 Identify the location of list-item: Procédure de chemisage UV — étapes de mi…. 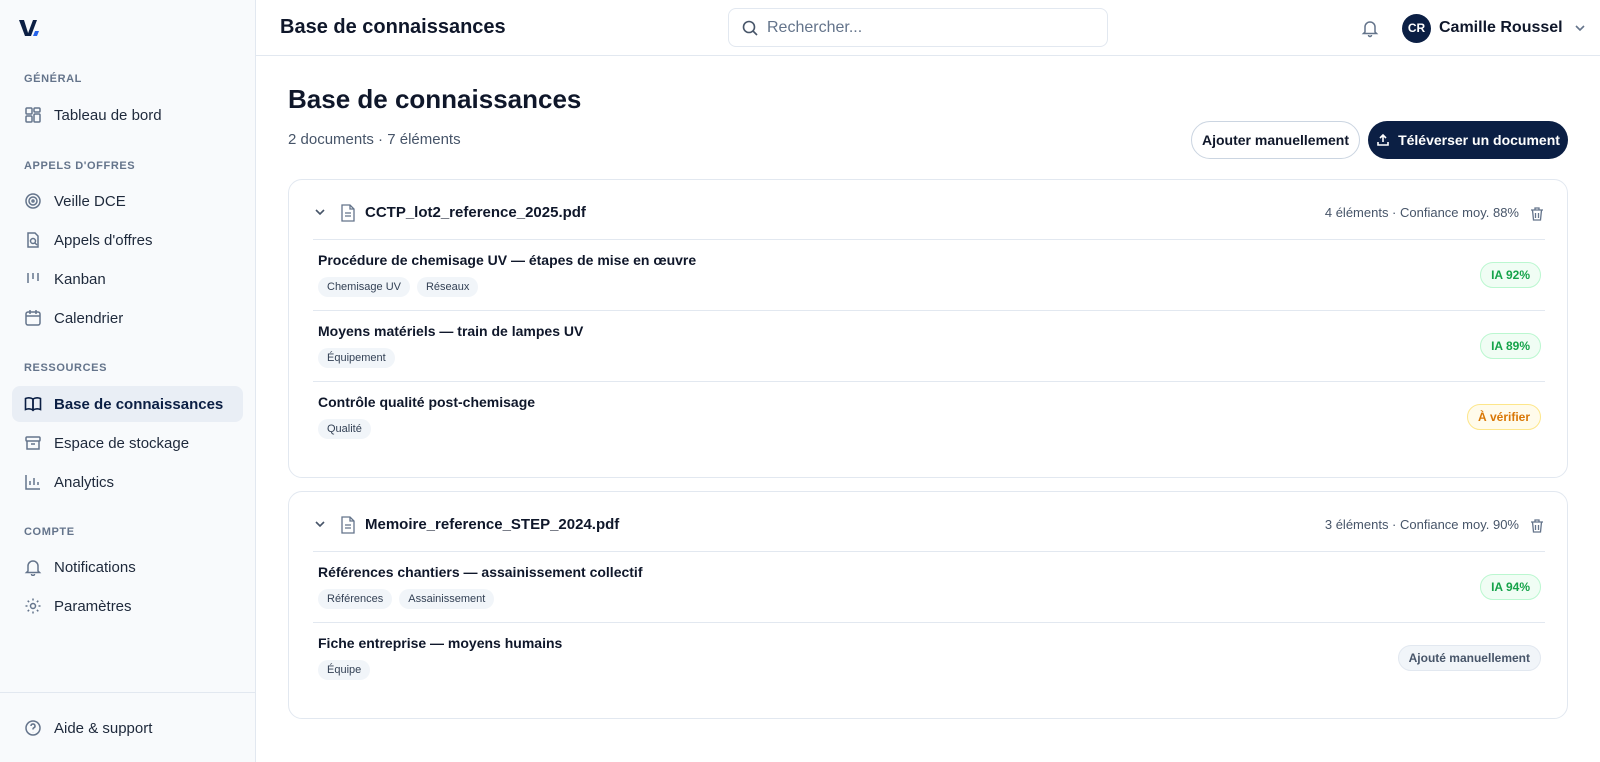
(929, 274).